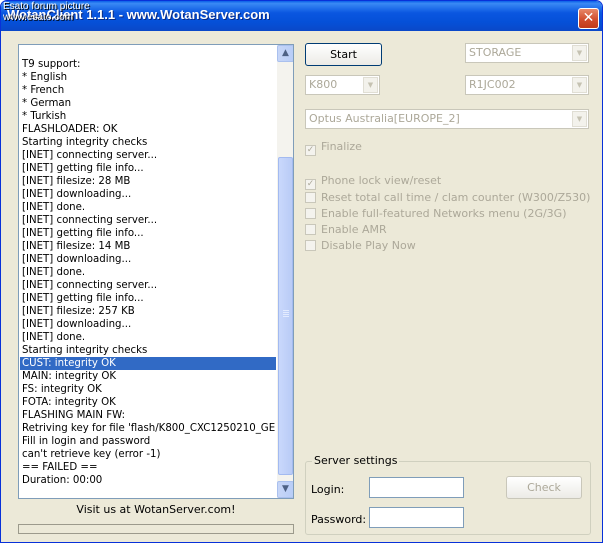  I want to click on option-checkbox-row: ✓ Phone lock view/reset, so click(373, 182).